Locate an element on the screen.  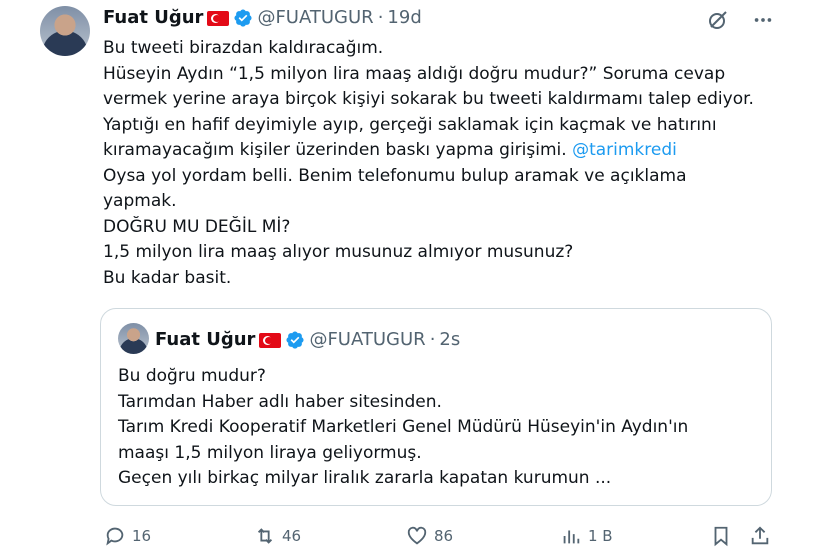
tweet-time: 19d is located at coordinates (404, 18).